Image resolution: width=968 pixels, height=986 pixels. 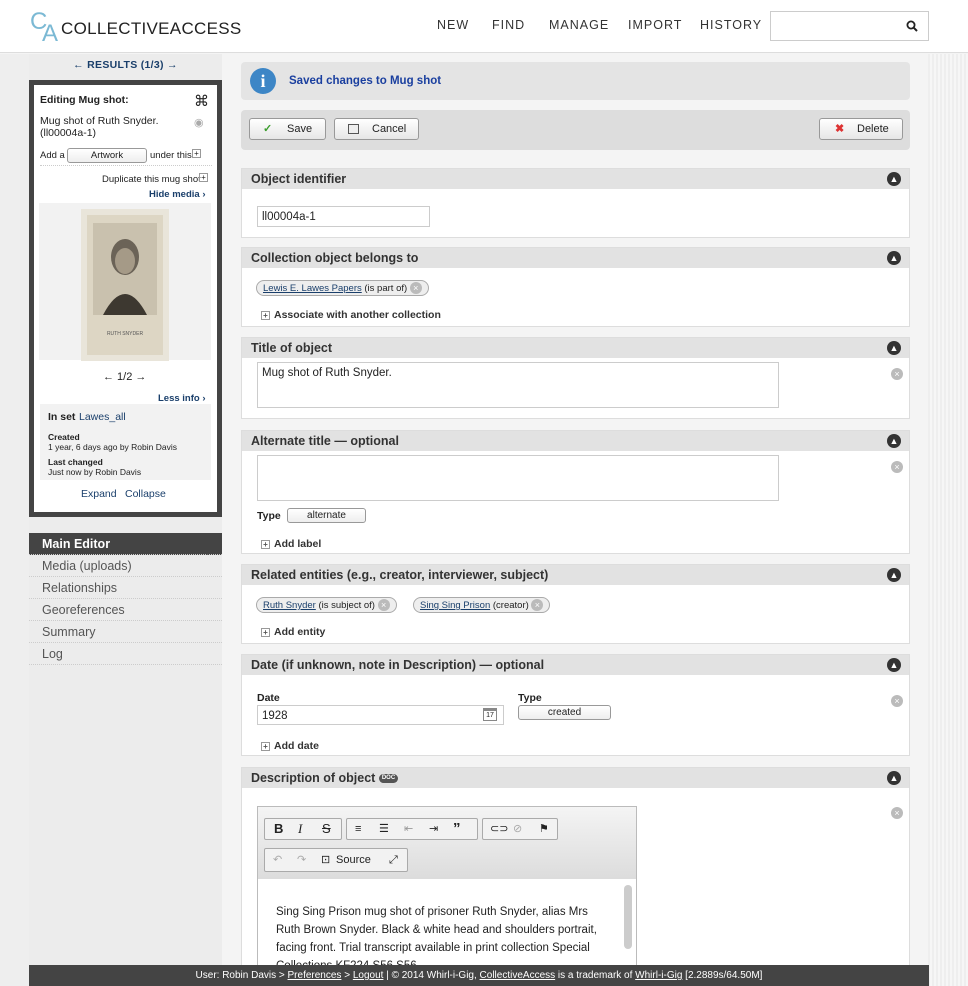 I want to click on section-title: Title of object ▲, so click(x=575, y=348).